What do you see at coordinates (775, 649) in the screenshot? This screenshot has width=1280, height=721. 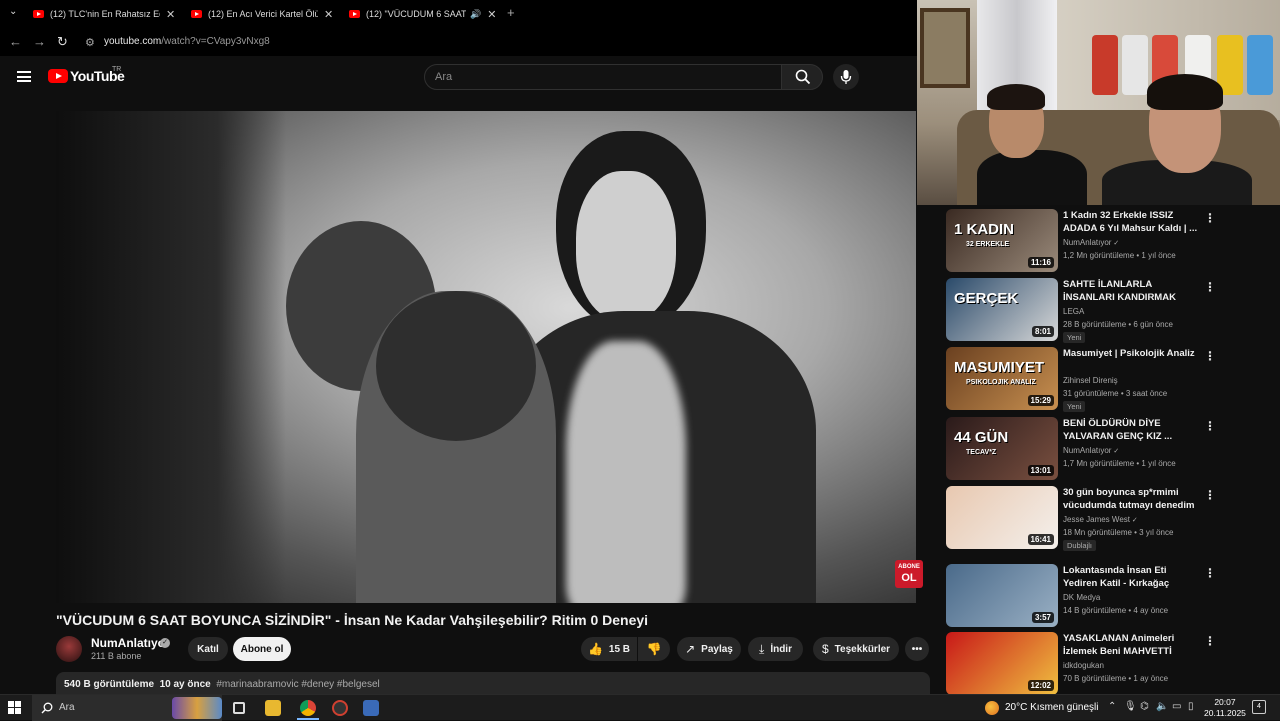 I see `download-button: ⤓ İndir` at bounding box center [775, 649].